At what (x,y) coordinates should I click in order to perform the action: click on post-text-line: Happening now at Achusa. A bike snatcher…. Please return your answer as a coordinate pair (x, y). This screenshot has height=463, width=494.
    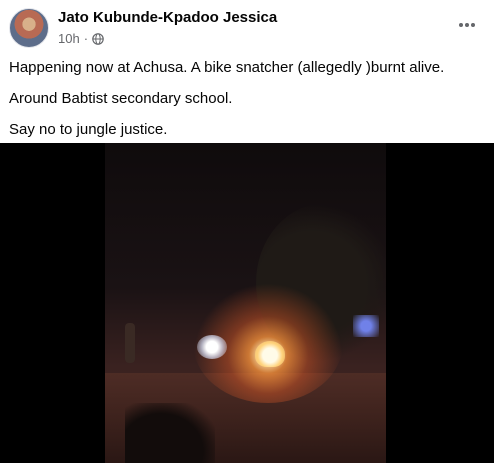
    Looking at the image, I should click on (227, 67).